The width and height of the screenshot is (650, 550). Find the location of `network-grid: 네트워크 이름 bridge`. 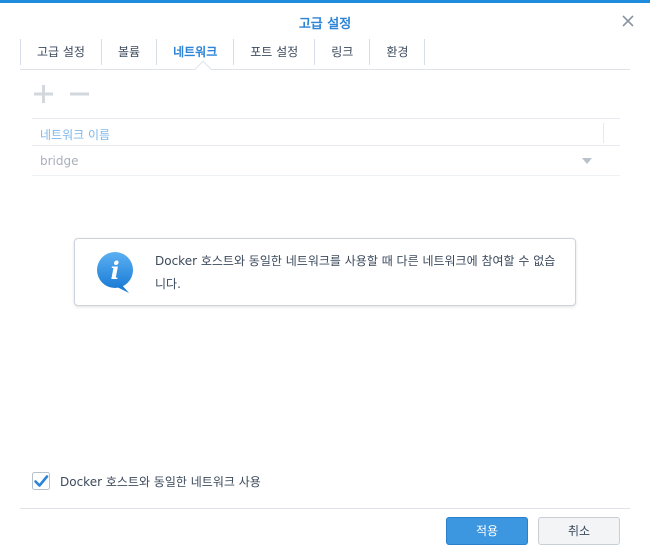

network-grid: 네트워크 이름 bridge is located at coordinates (326, 147).